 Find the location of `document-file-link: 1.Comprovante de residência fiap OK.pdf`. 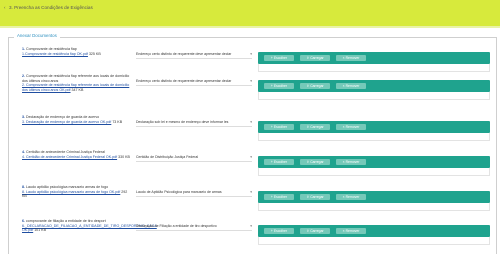

document-file-link: 1.Comprovante de residência fiap OK.pdf is located at coordinates (55, 54).